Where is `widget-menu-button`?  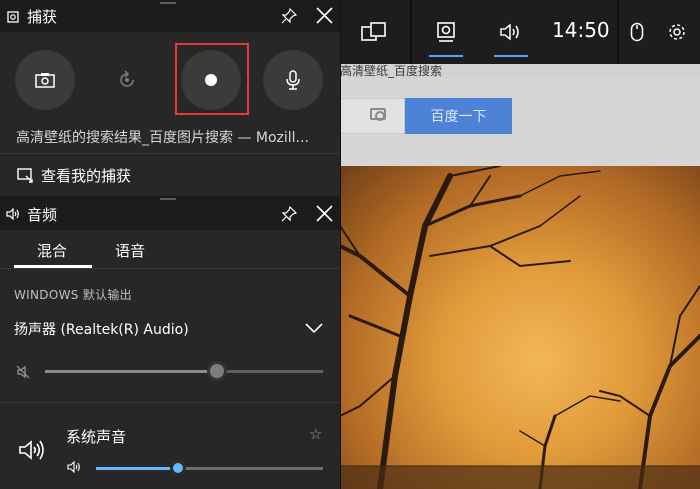 widget-menu-button is located at coordinates (374, 32).